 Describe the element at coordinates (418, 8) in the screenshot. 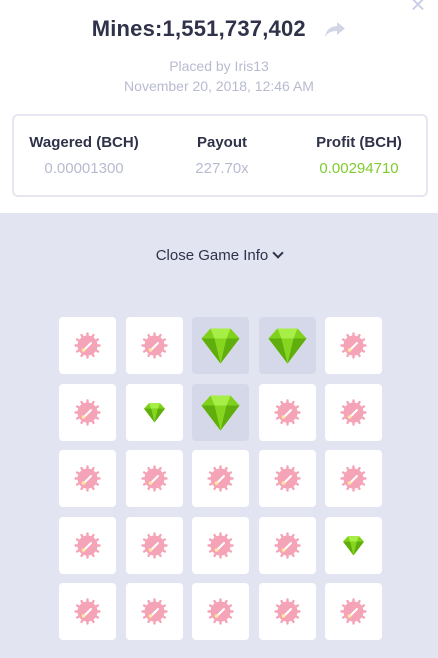

I see `close-icon: ×` at that location.